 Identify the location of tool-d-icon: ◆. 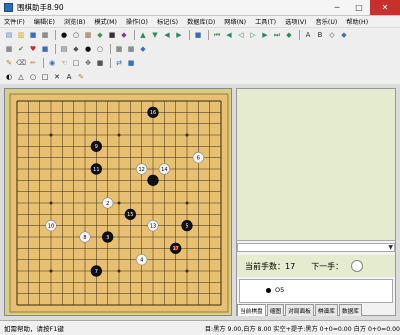
(344, 35).